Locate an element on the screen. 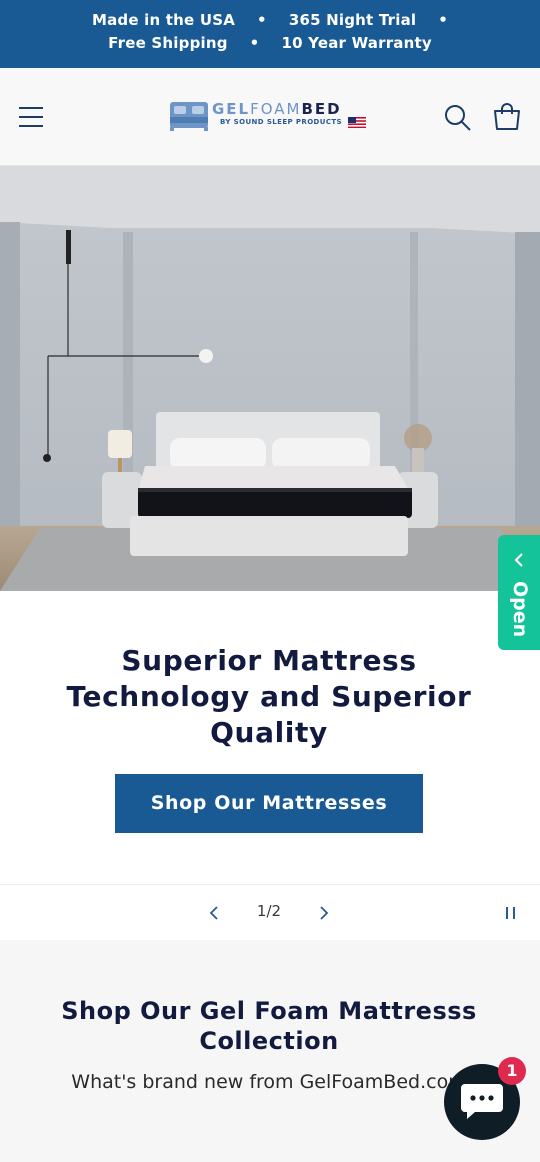 The width and height of the screenshot is (540, 1162). site-logo: GELFOAMBED BY SOUND SLEEP PRODUCTS is located at coordinates (268, 116).